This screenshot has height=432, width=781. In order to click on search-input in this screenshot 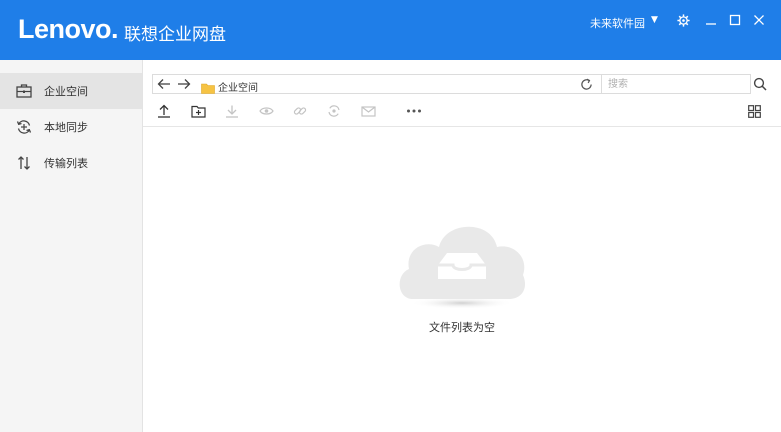, I will do `click(676, 84)`.